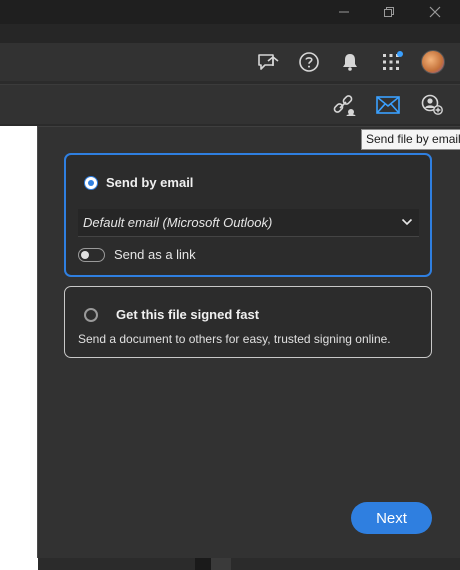 This screenshot has height=570, width=460. I want to click on restore-icon, so click(389, 12).